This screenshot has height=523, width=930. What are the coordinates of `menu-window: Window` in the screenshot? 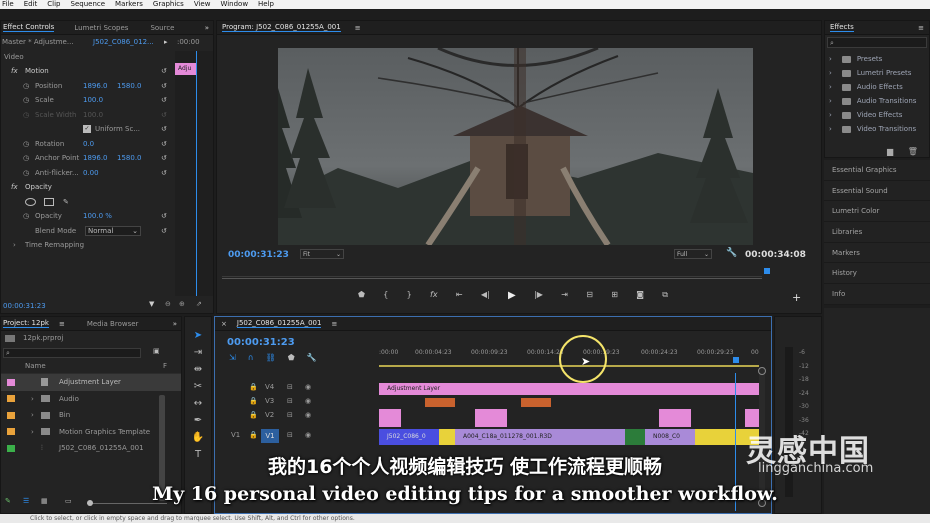 It's located at (234, 4).